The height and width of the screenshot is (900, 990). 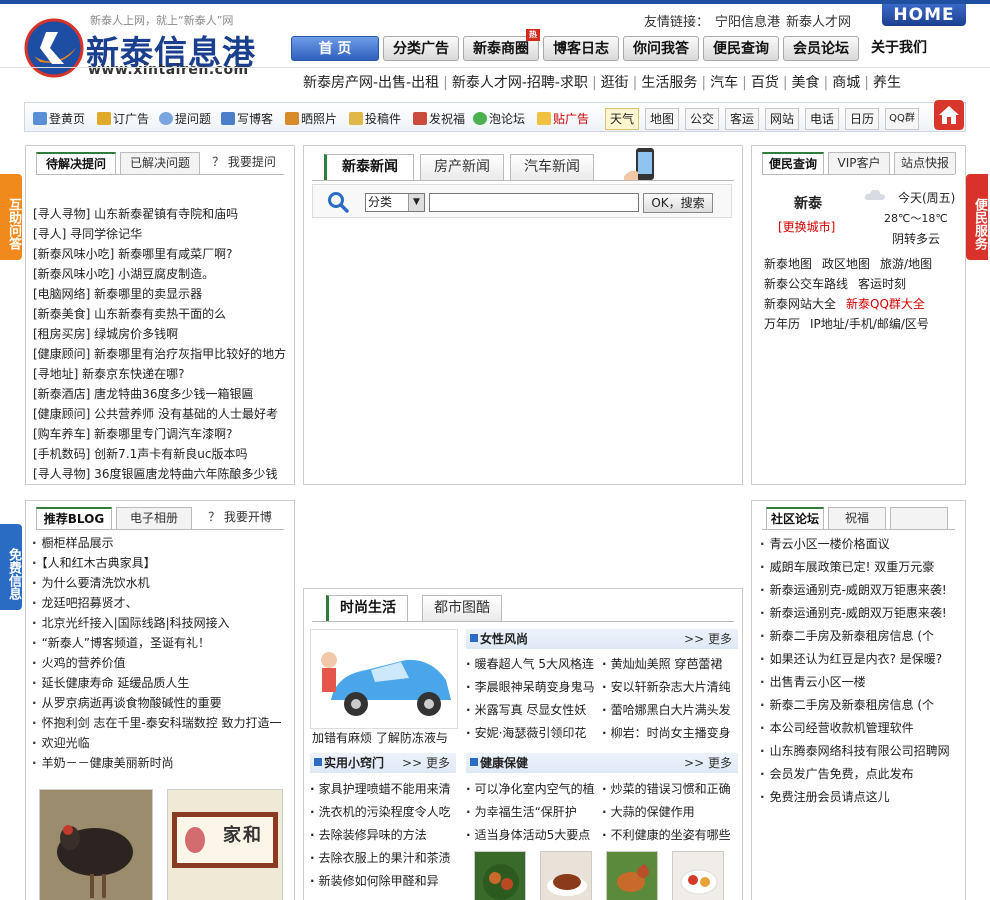 I want to click on home-button: HOME, so click(x=924, y=15).